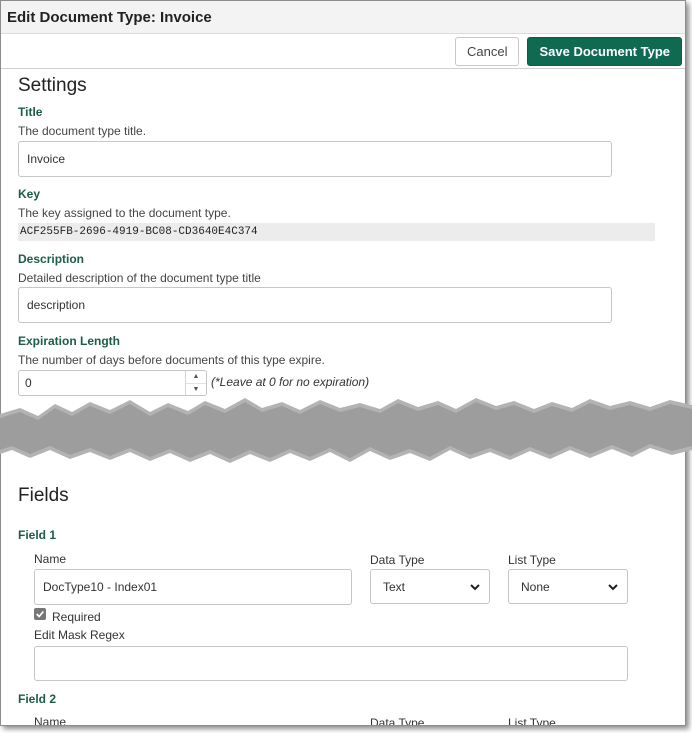  Describe the element at coordinates (30, 112) in the screenshot. I see `title-label: Title` at that location.